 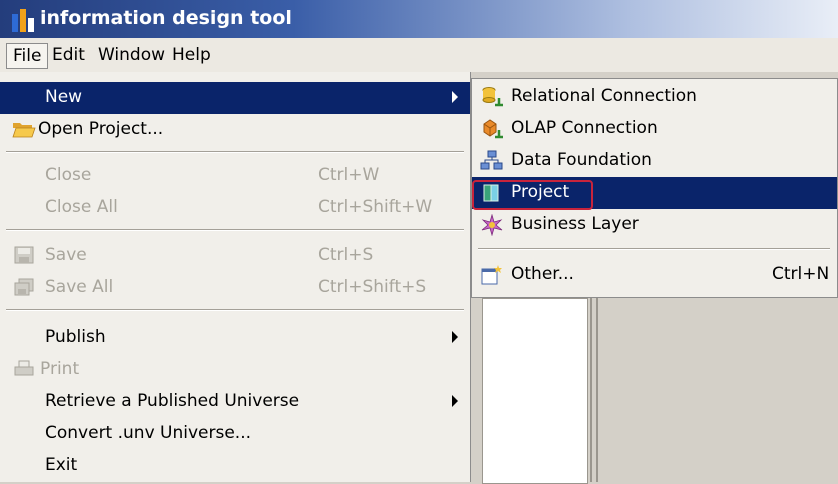 What do you see at coordinates (235, 370) in the screenshot?
I see `menu-item-print: Print` at bounding box center [235, 370].